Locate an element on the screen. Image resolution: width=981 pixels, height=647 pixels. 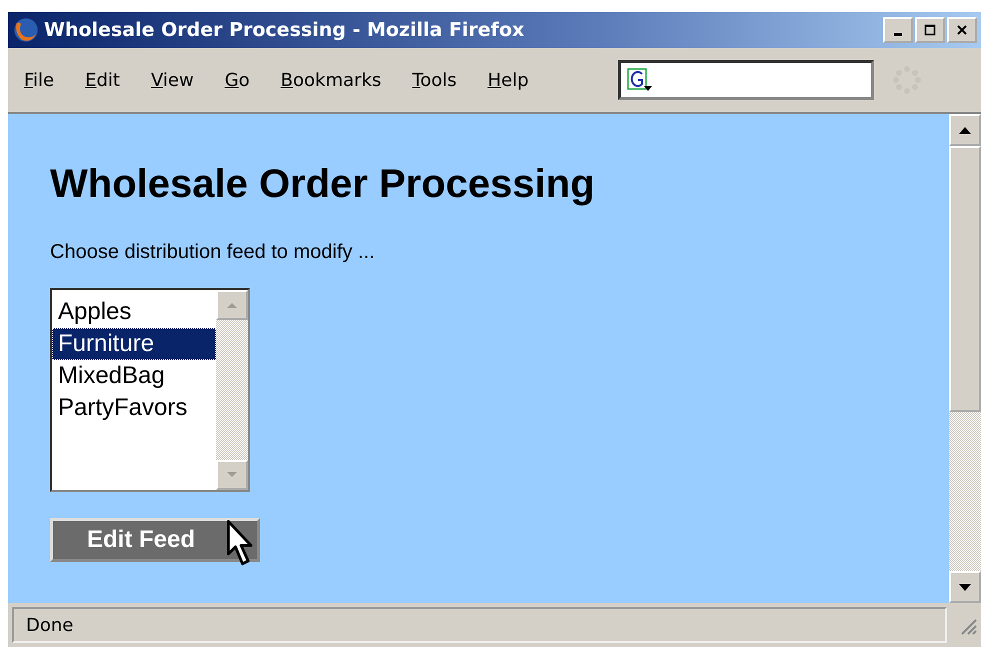
close-button is located at coordinates (962, 30).